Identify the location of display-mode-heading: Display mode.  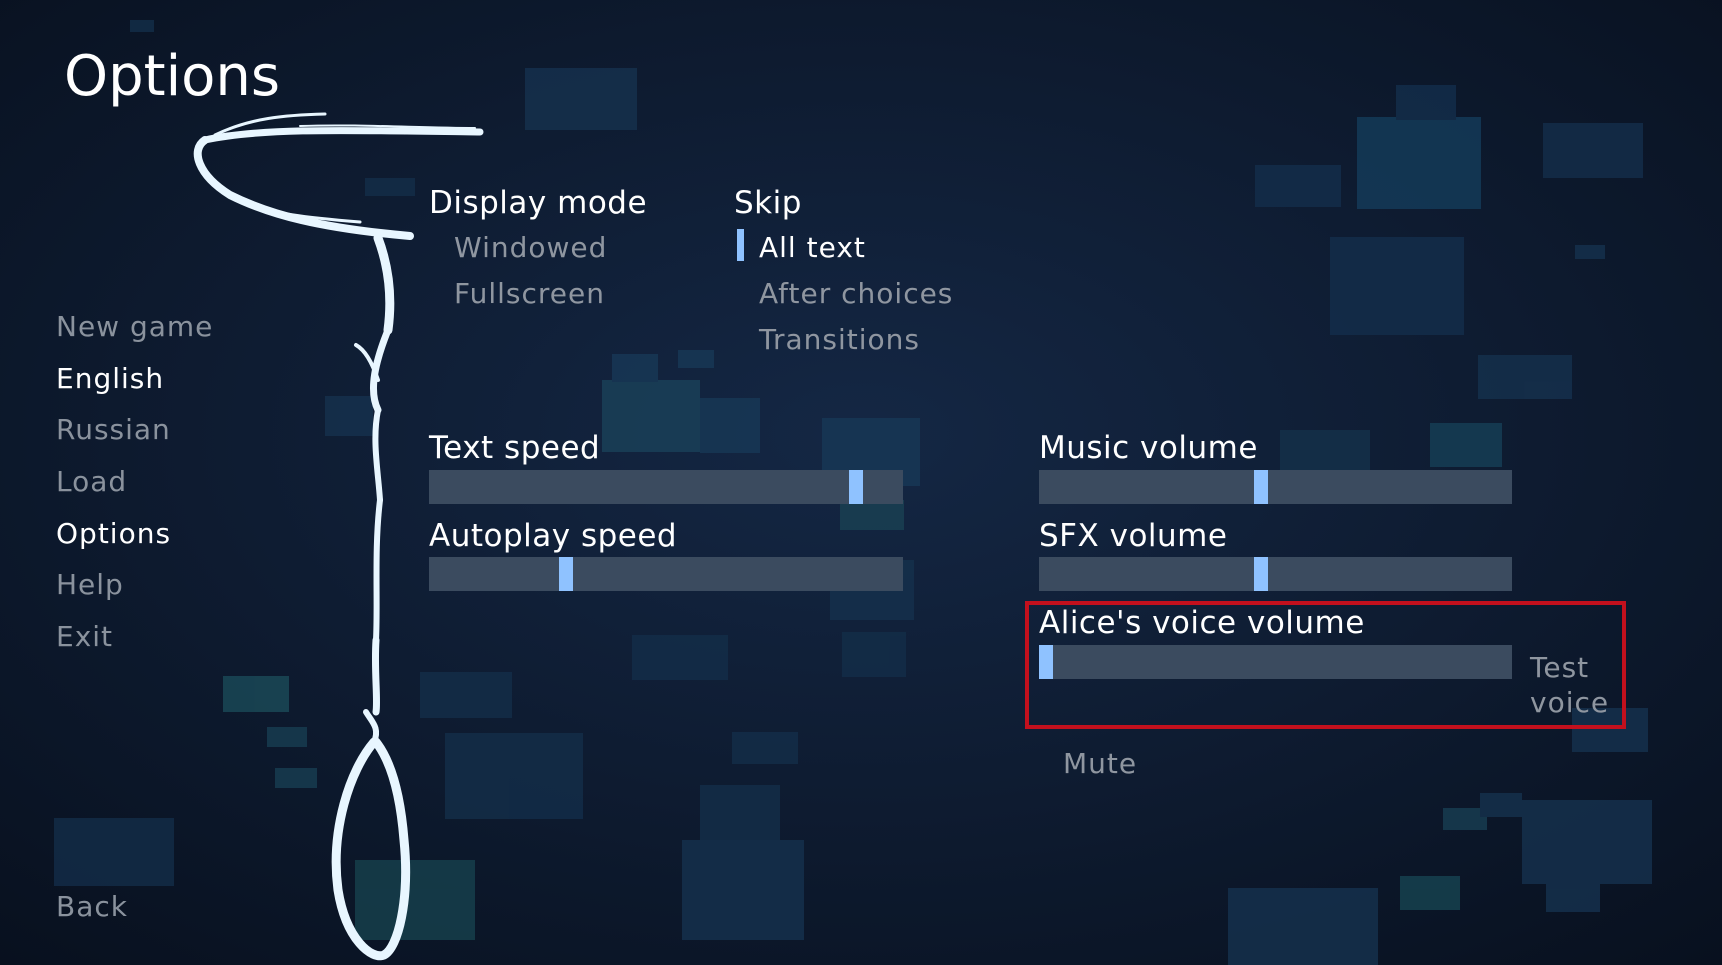
(538, 203).